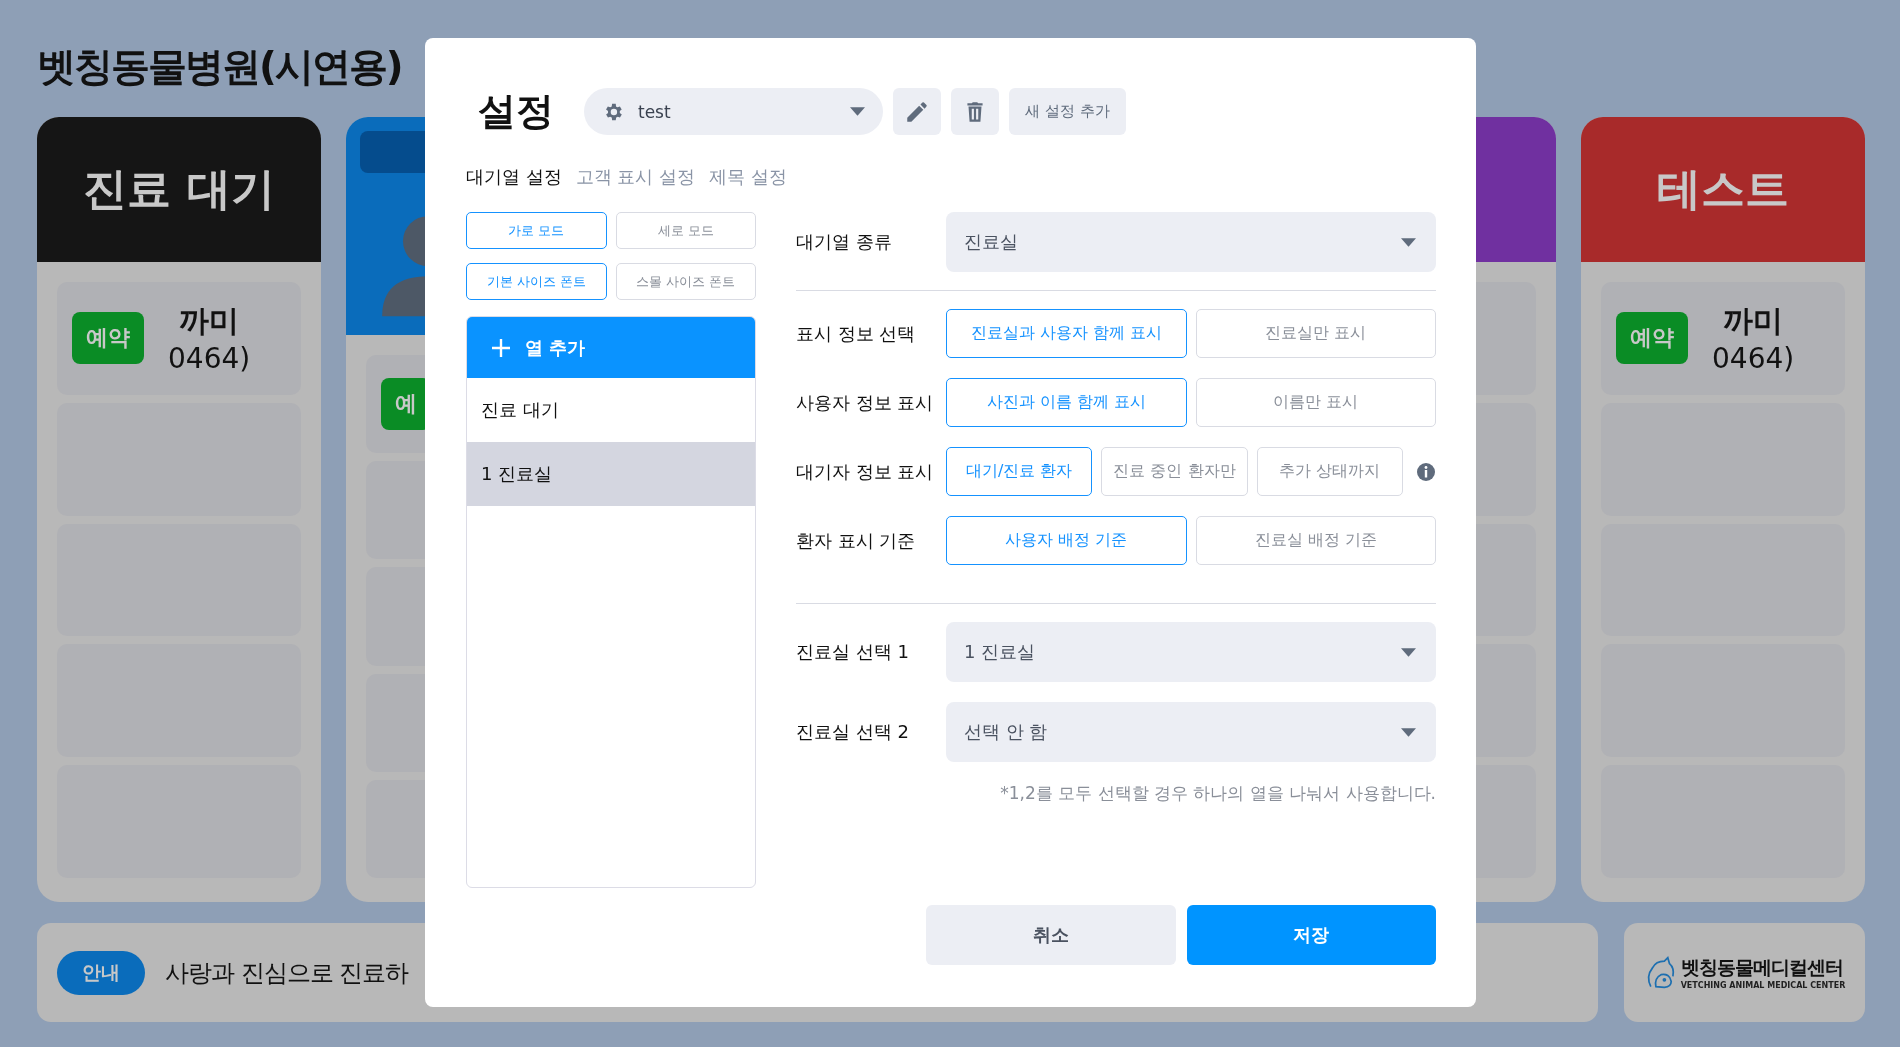 Image resolution: width=1900 pixels, height=1047 pixels. I want to click on settings-tab: 제목 설정, so click(748, 177).